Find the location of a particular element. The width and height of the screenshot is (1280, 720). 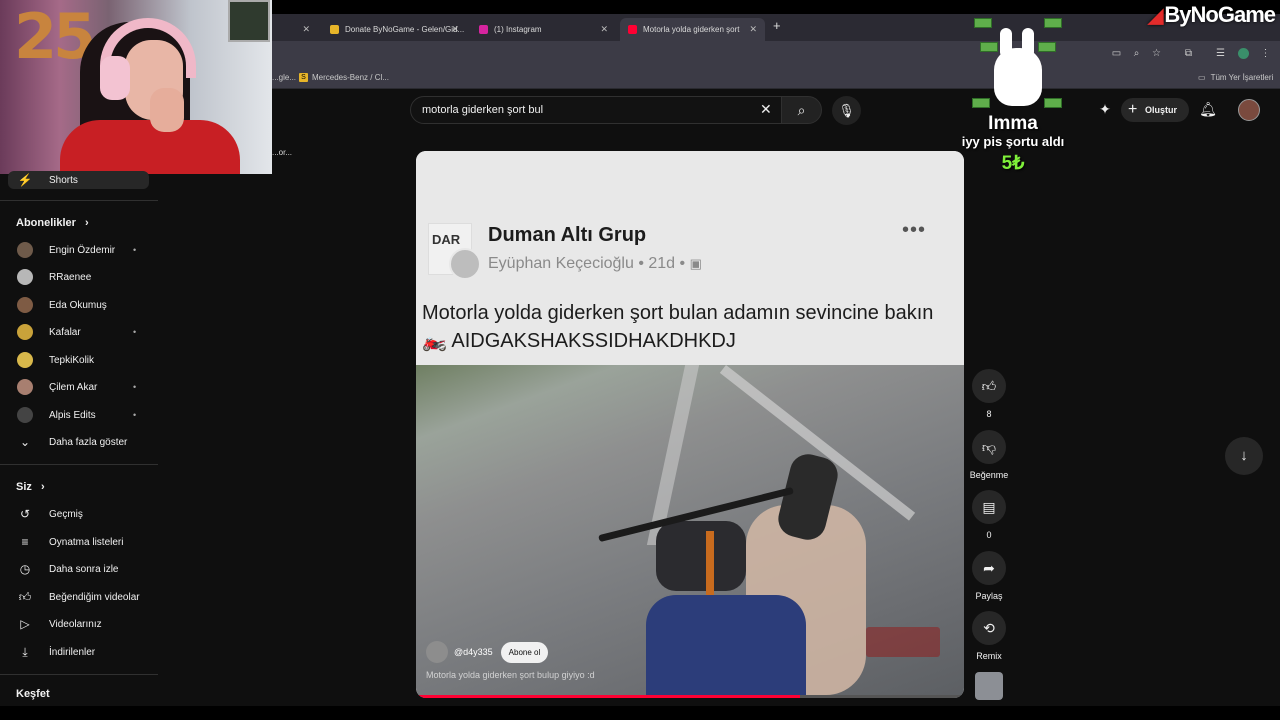

channel-row: @d4y335 Abone ol is located at coordinates (487, 652).